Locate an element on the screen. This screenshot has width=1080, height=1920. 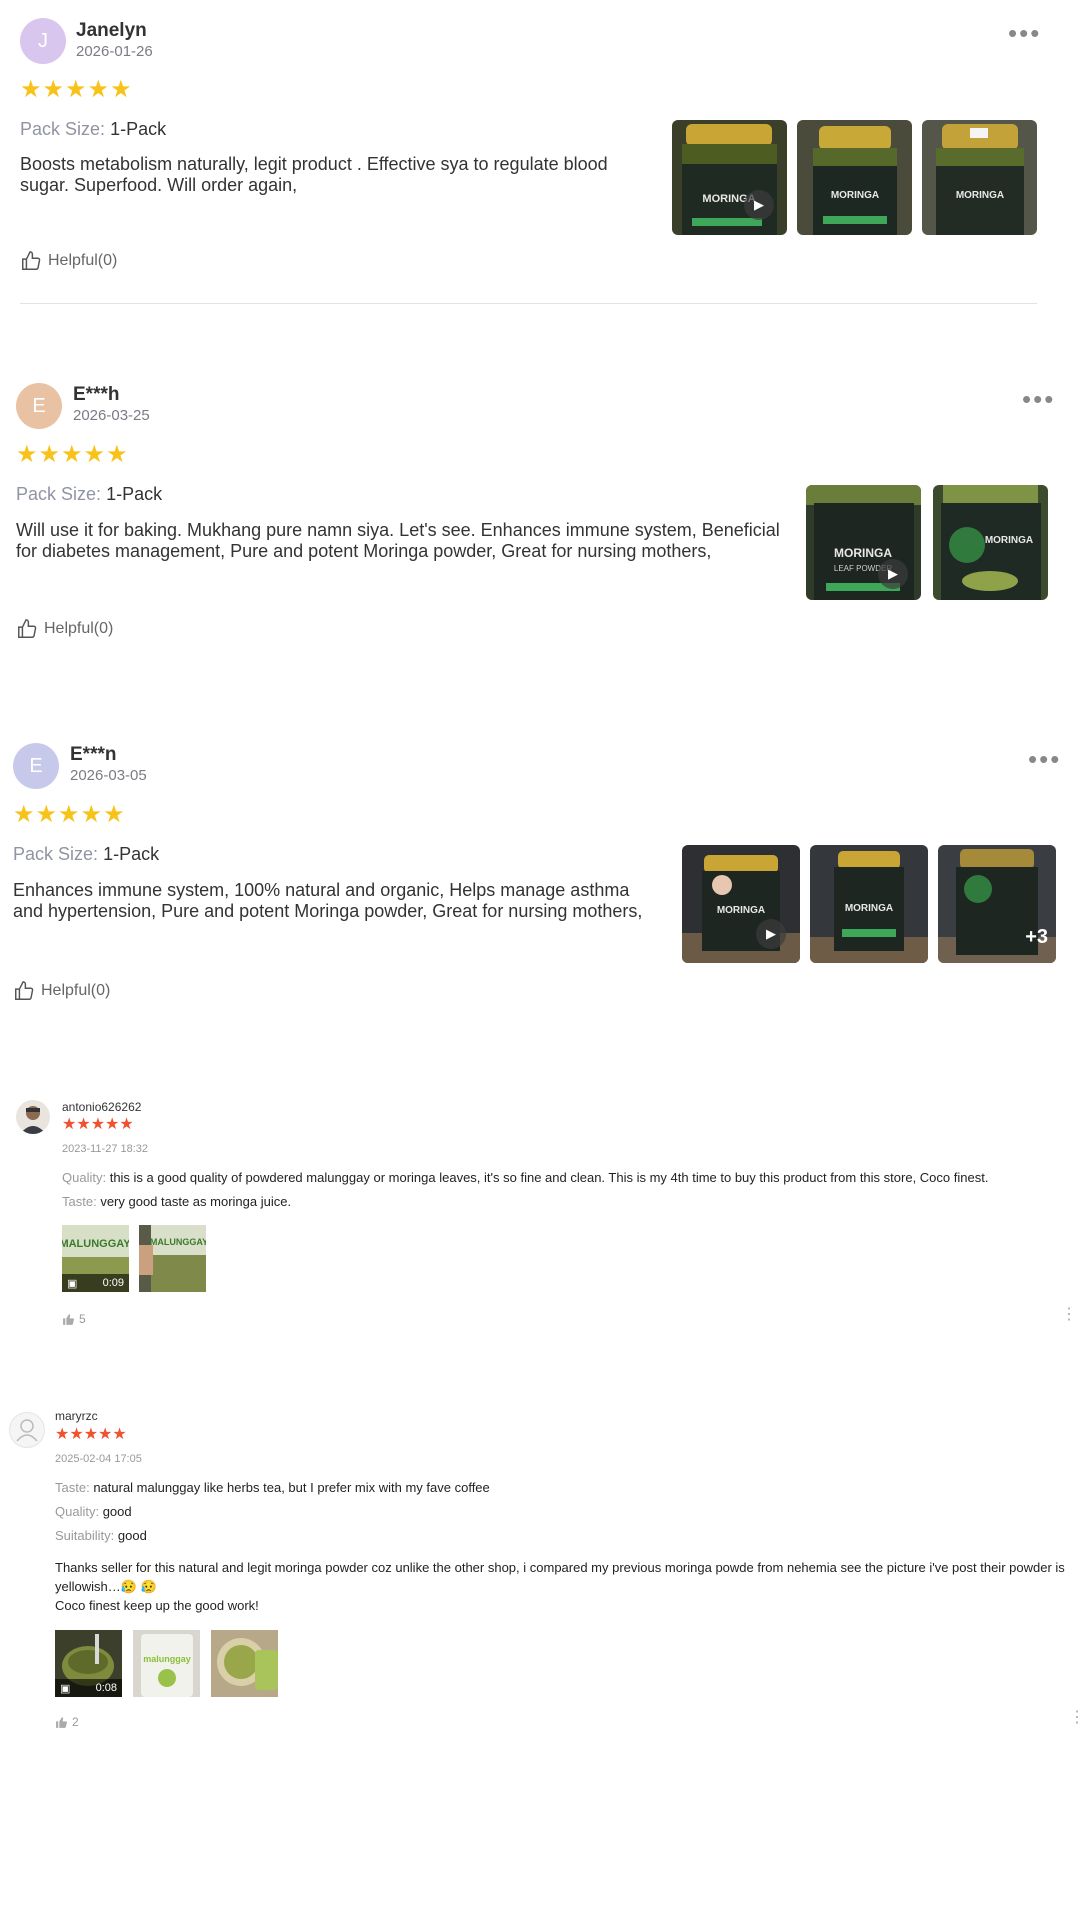
like-count: 2 is located at coordinates (75, 1722).